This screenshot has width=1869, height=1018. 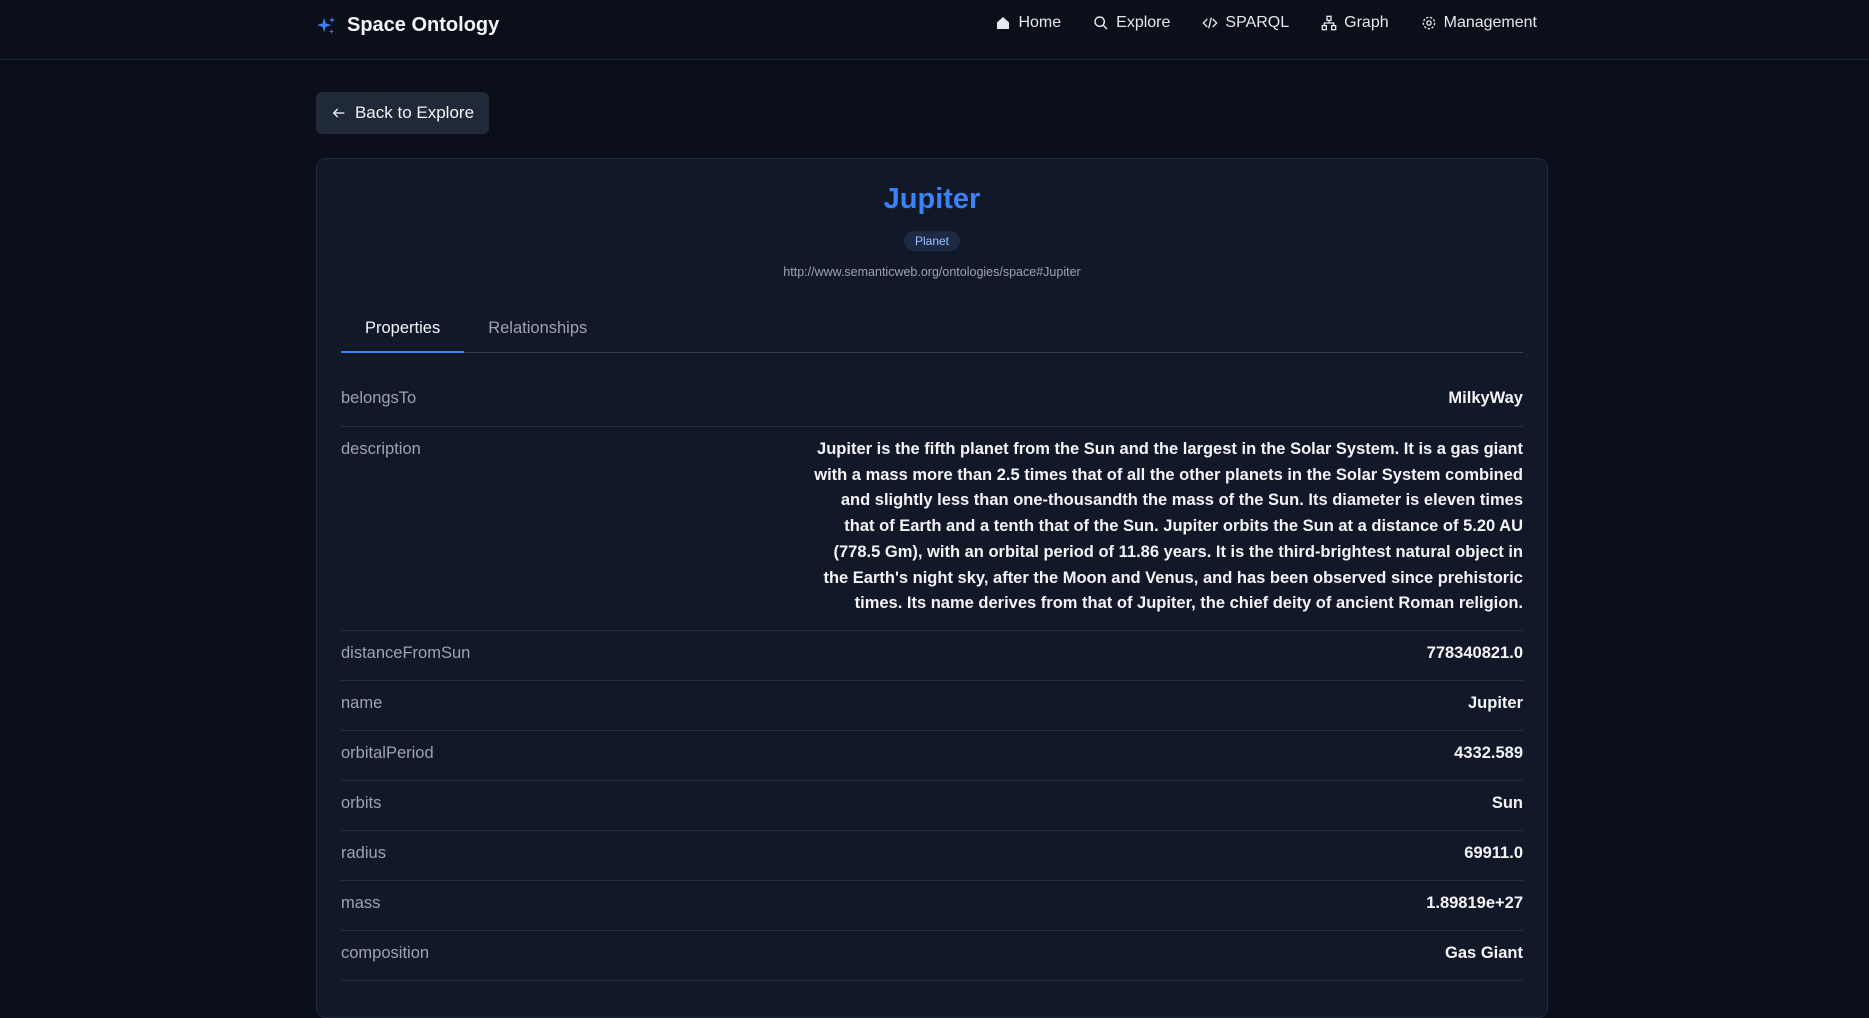 I want to click on property-row: radius 69911.0, so click(x=932, y=856).